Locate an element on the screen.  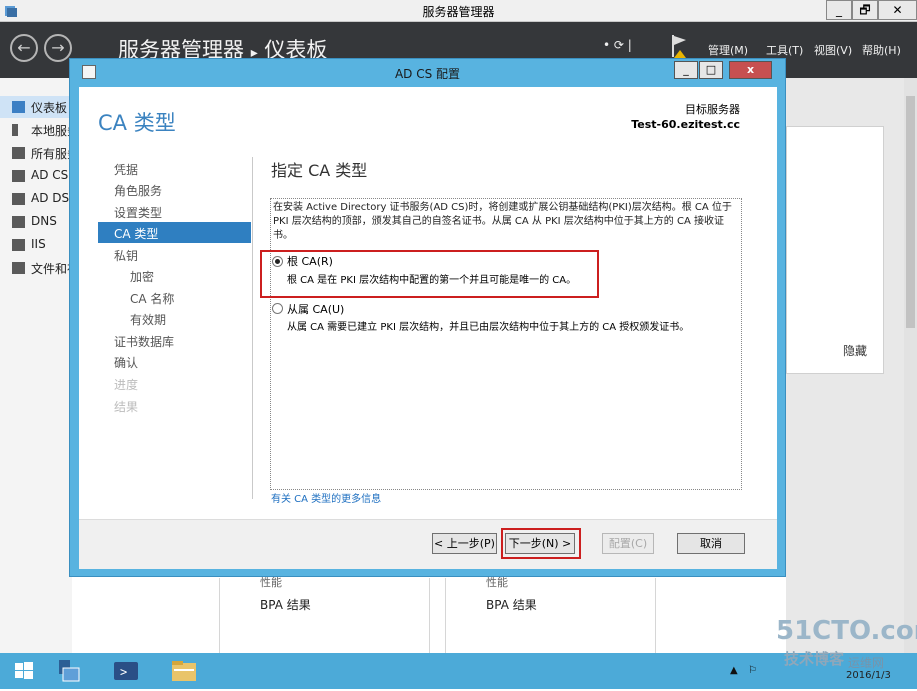
cancel-button: 取消 is located at coordinates (711, 543).